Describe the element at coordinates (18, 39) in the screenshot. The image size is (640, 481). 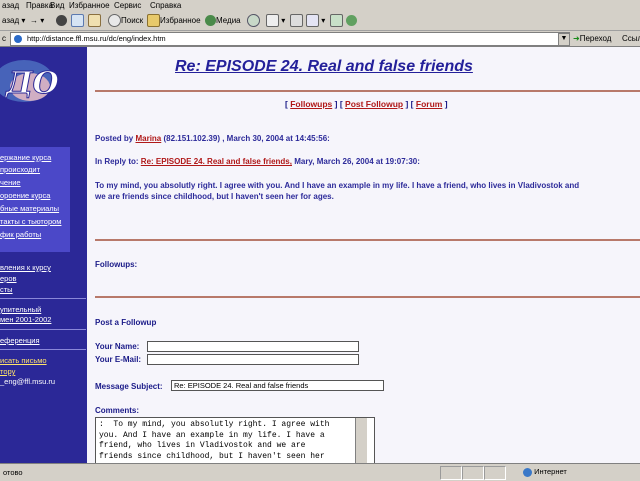
I see `page-icon` at that location.